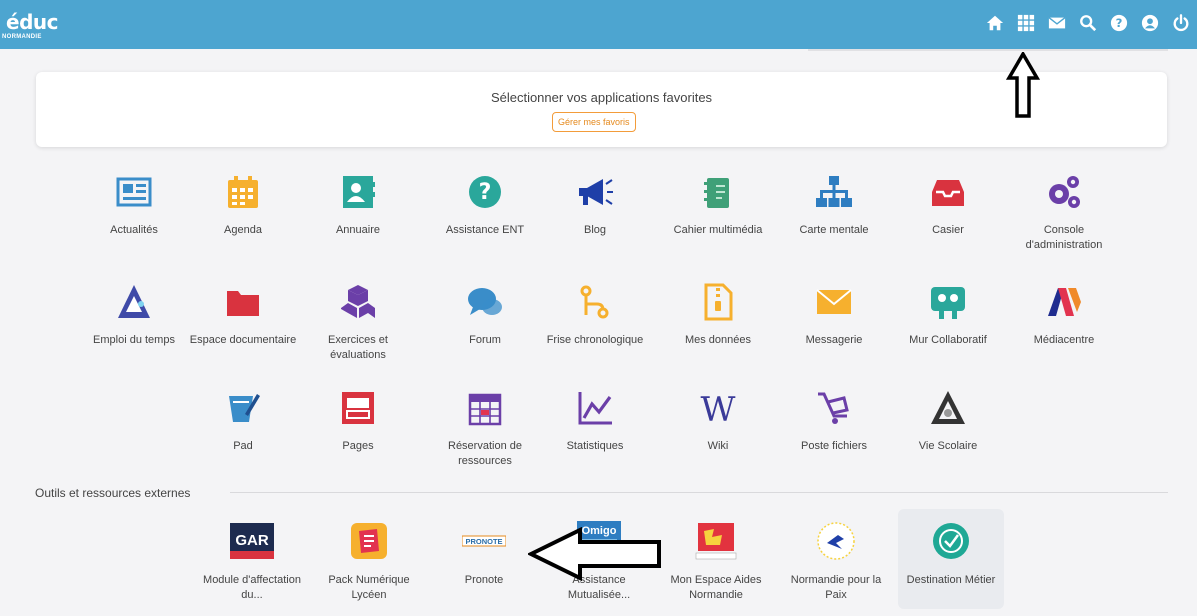 The width and height of the screenshot is (1197, 616). I want to click on svg-text: GAR, so click(252, 540).